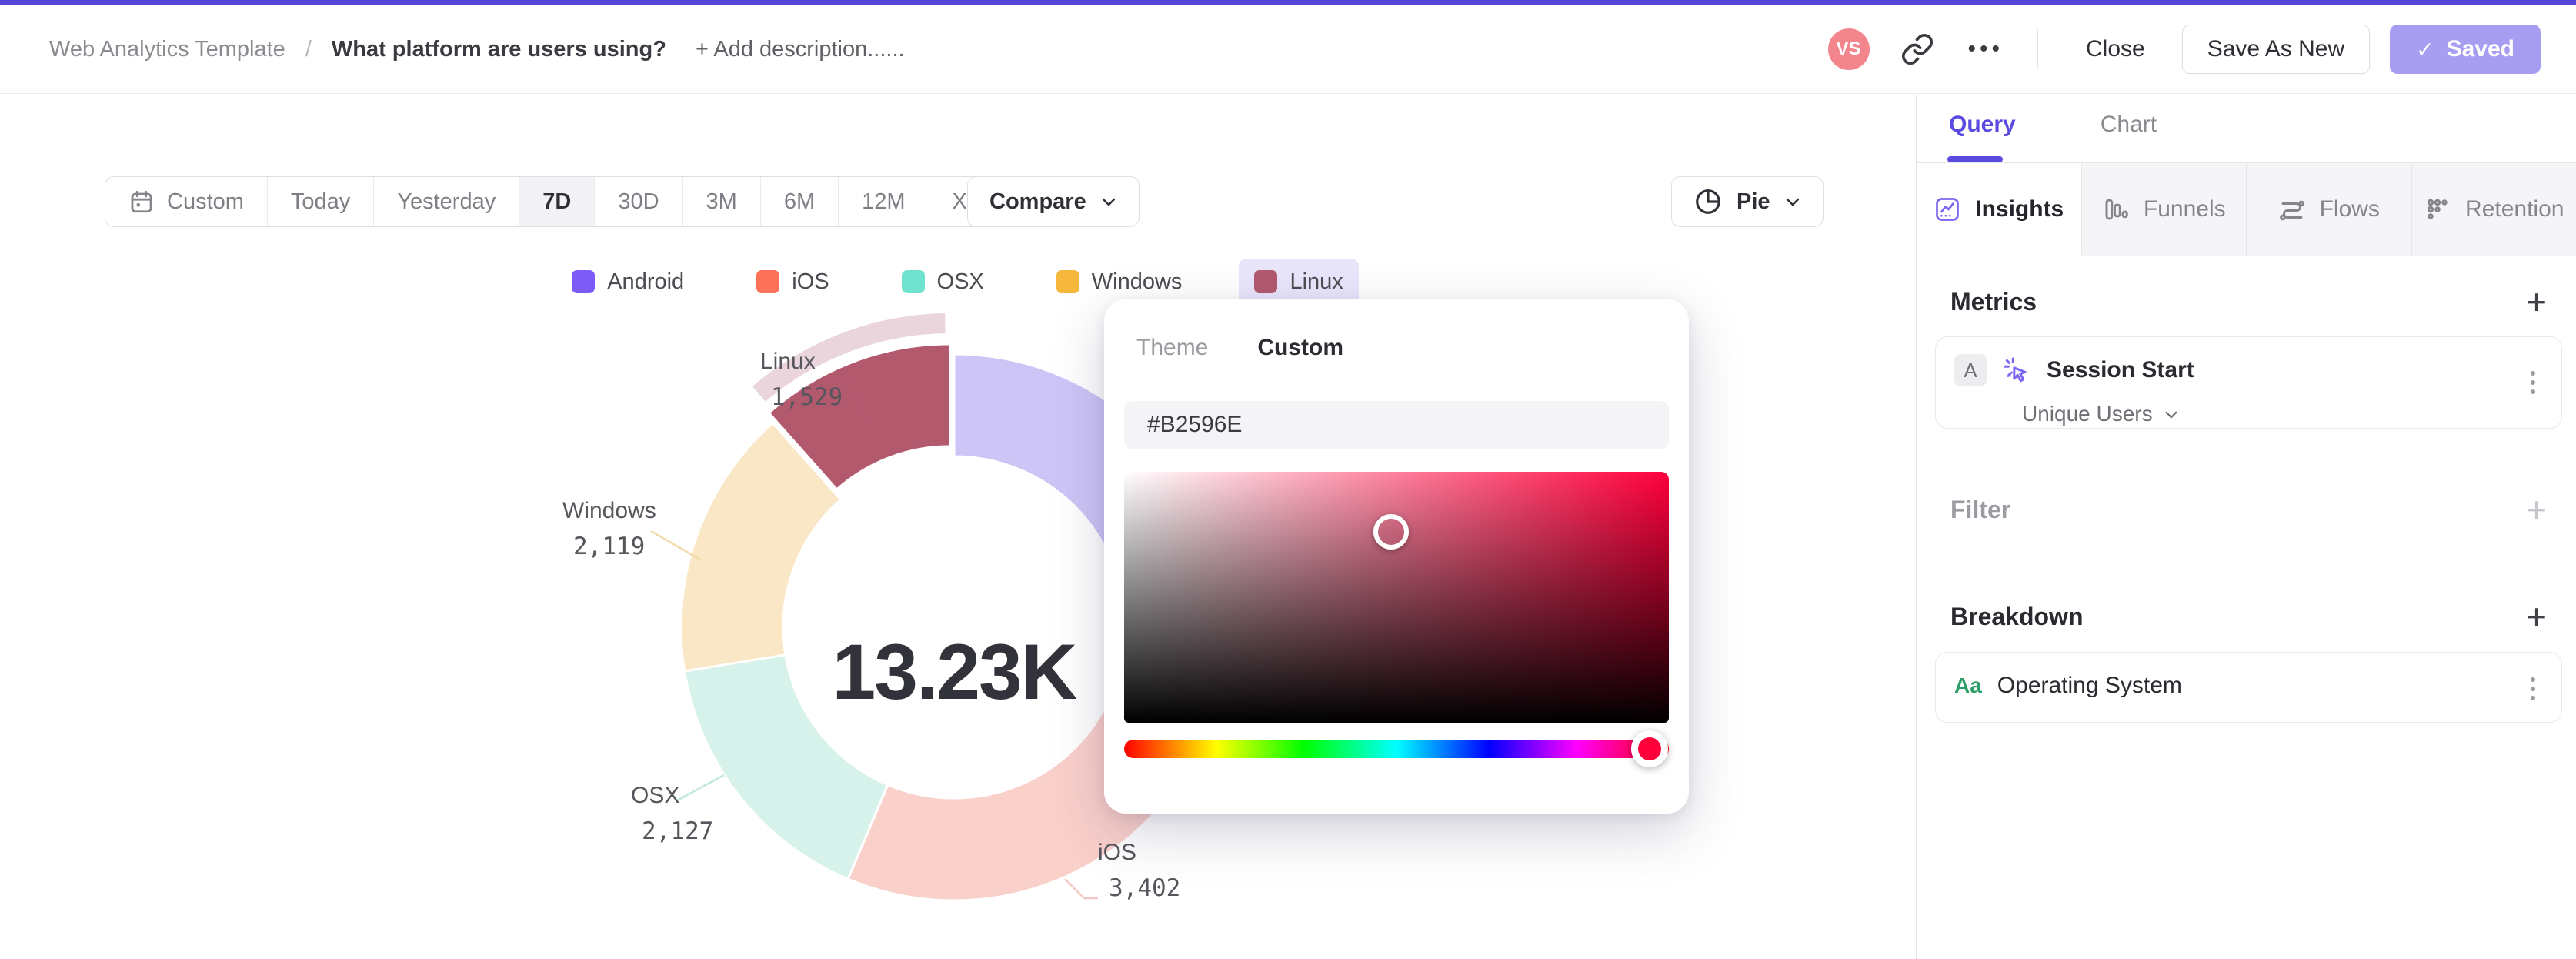 The image size is (2576, 959). Describe the element at coordinates (1299, 282) in the screenshot. I see `legend-item-linux: Linux` at that location.